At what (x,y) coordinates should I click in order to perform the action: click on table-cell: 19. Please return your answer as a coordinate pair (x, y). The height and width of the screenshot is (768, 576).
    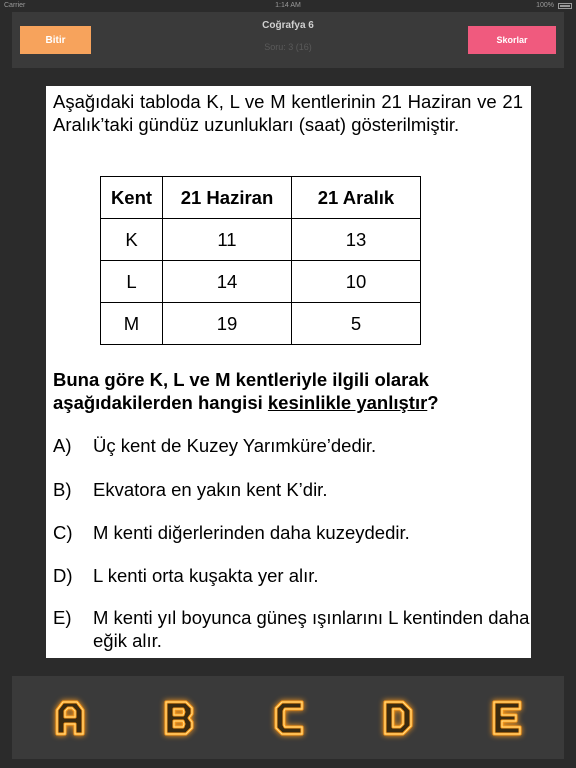
    Looking at the image, I should click on (227, 323).